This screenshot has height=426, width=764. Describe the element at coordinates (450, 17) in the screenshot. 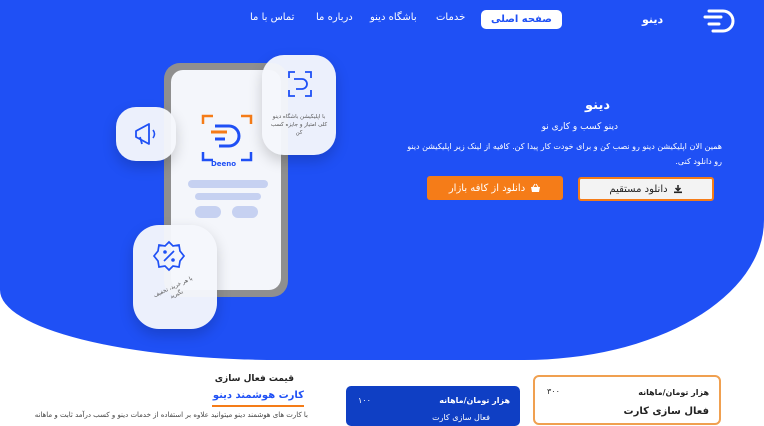

I see `nav-services: خدمات` at that location.